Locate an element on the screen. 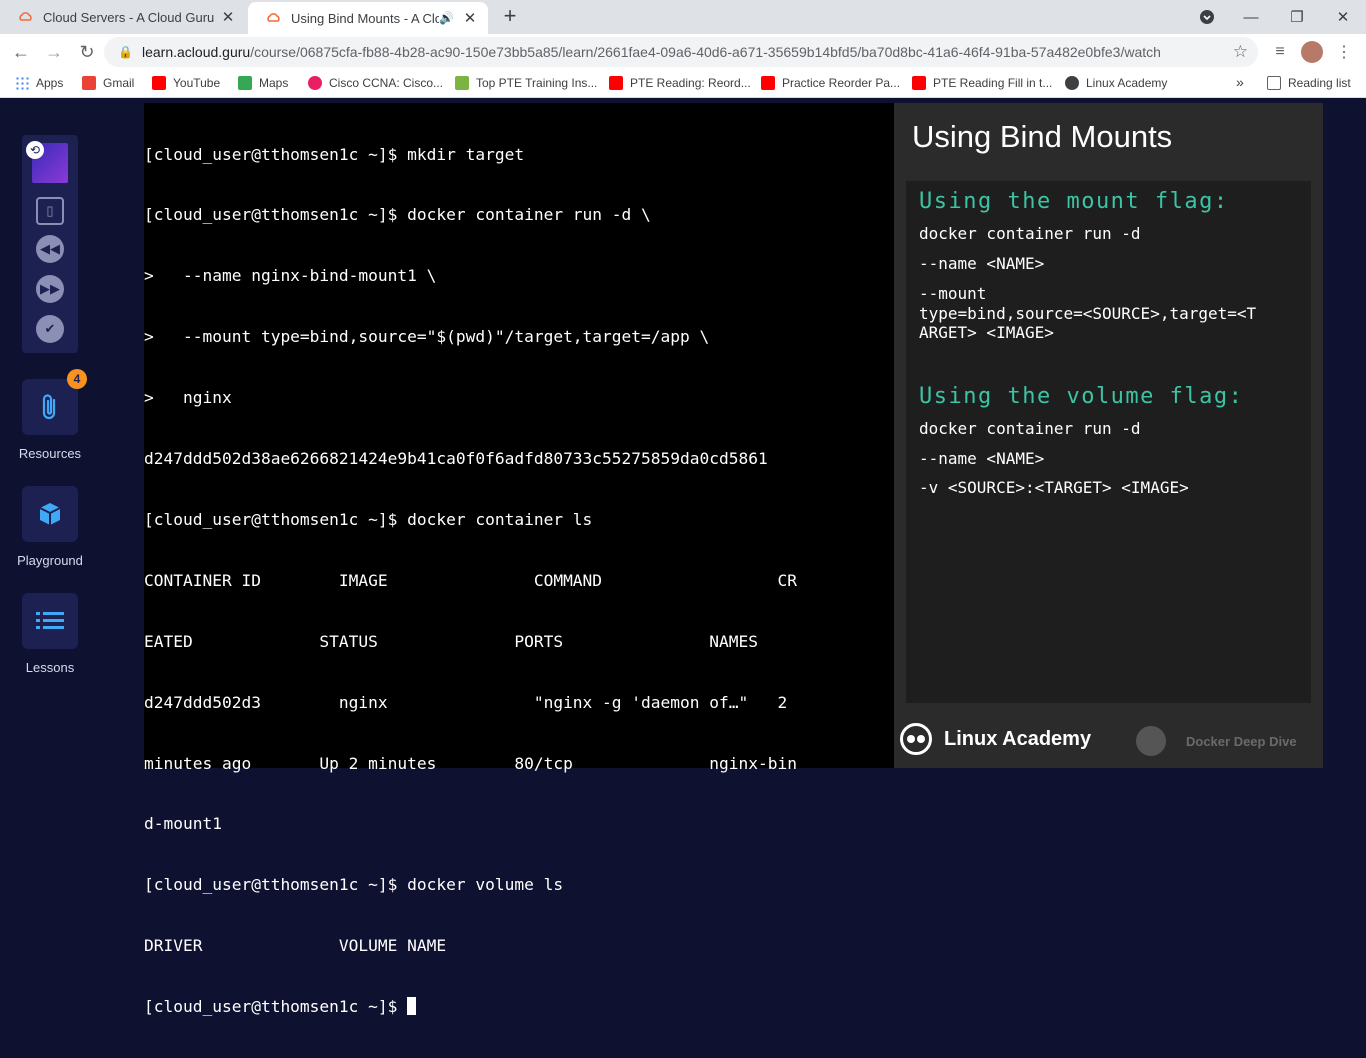 The width and height of the screenshot is (1366, 1058). slide-title: Using Bind Mounts is located at coordinates (1042, 136).